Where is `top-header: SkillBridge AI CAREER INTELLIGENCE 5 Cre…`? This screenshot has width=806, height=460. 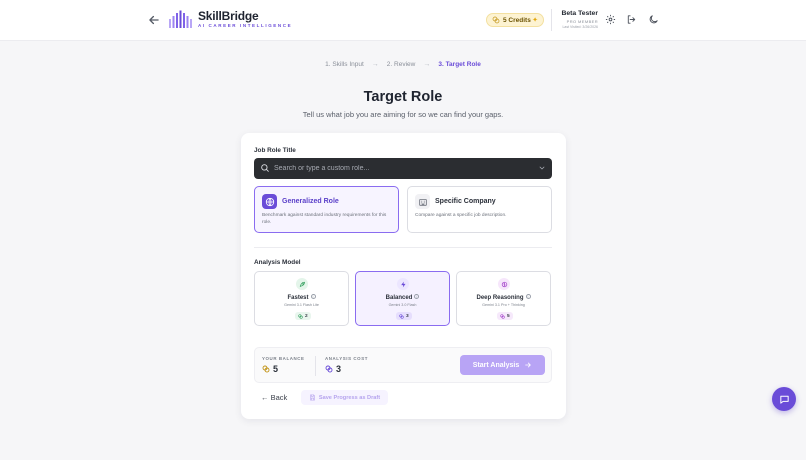 top-header: SkillBridge AI CAREER INTELLIGENCE 5 Cre… is located at coordinates (403, 20).